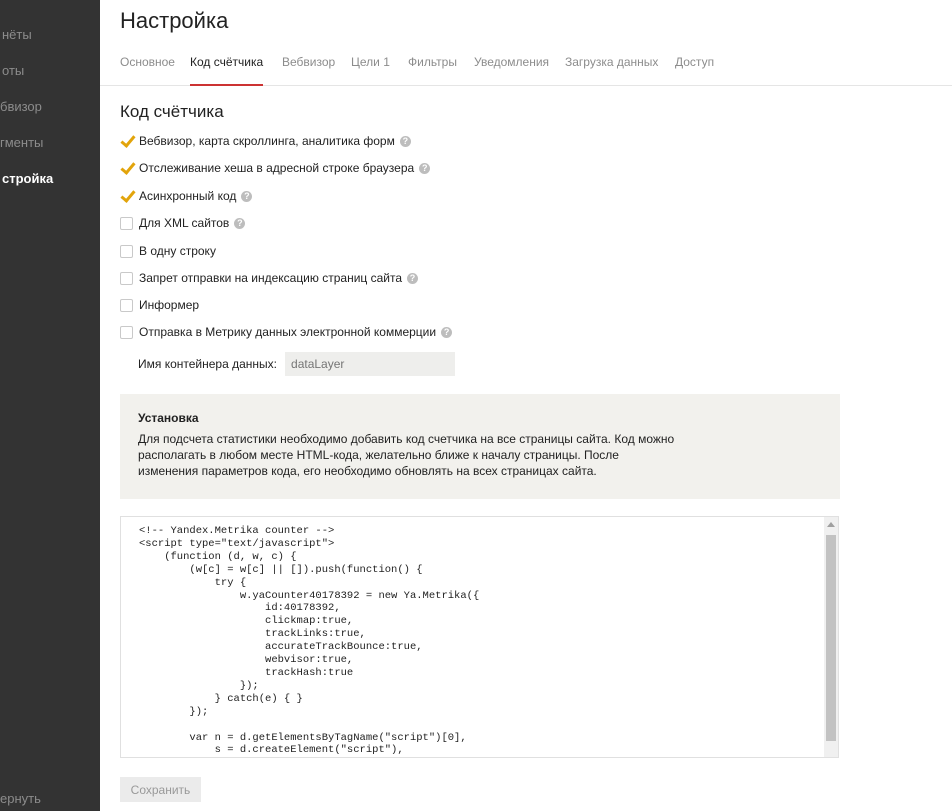  Describe the element at coordinates (208, 364) in the screenshot. I see `container-name-label: Имя контейнера данных:` at that location.